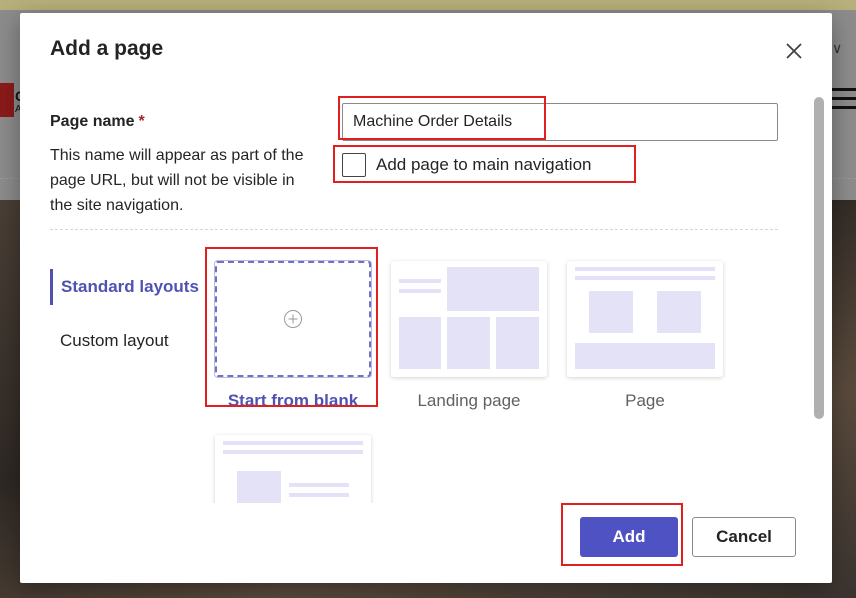 This screenshot has width=856, height=598. Describe the element at coordinates (744, 537) in the screenshot. I see `cancel-button: Cancel` at that location.